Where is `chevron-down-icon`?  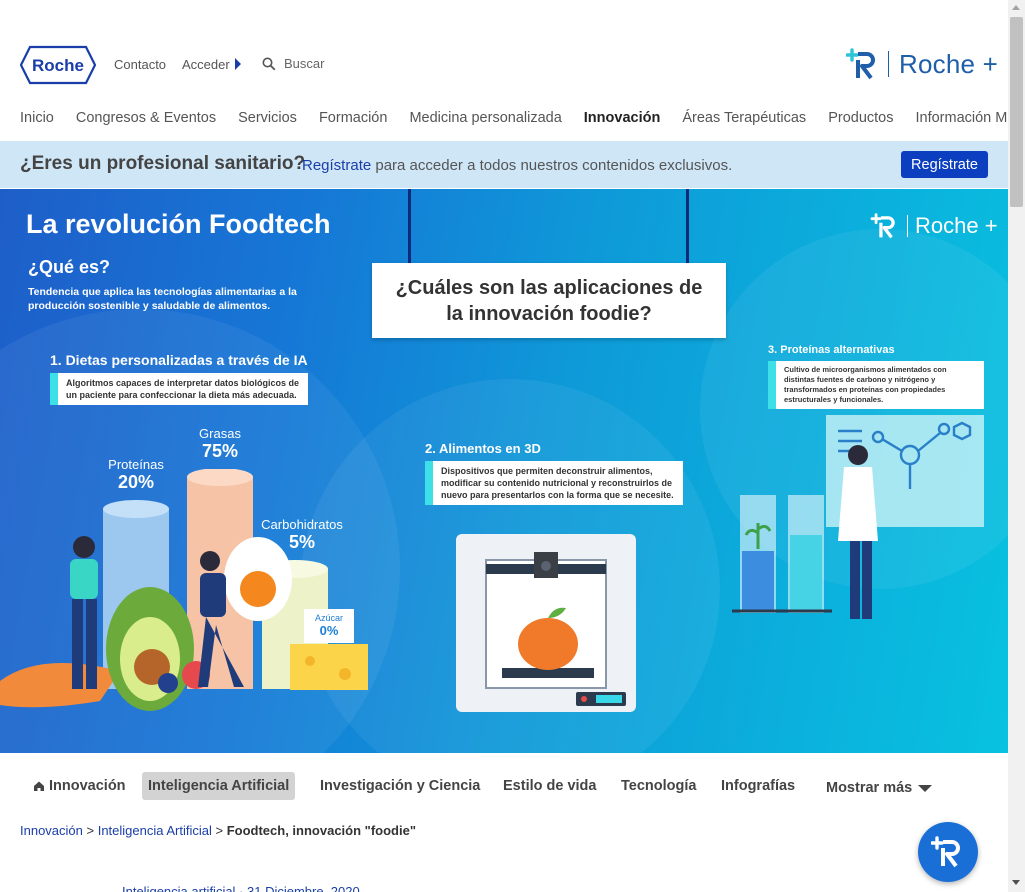 chevron-down-icon is located at coordinates (925, 788).